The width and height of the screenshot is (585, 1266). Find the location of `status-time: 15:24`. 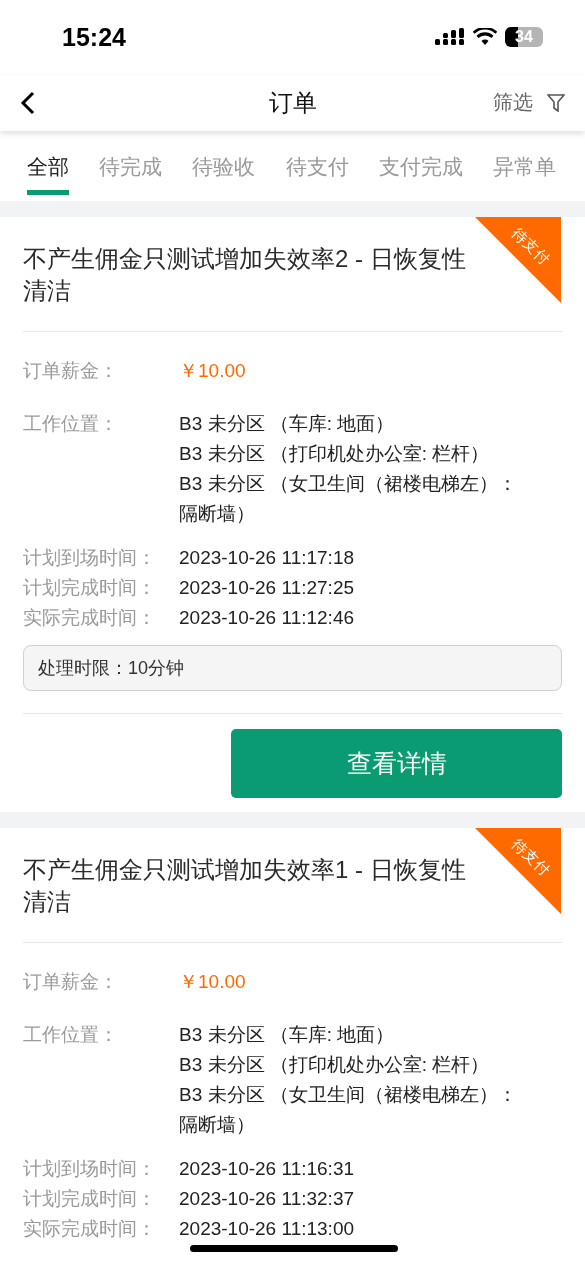

status-time: 15:24 is located at coordinates (94, 37).